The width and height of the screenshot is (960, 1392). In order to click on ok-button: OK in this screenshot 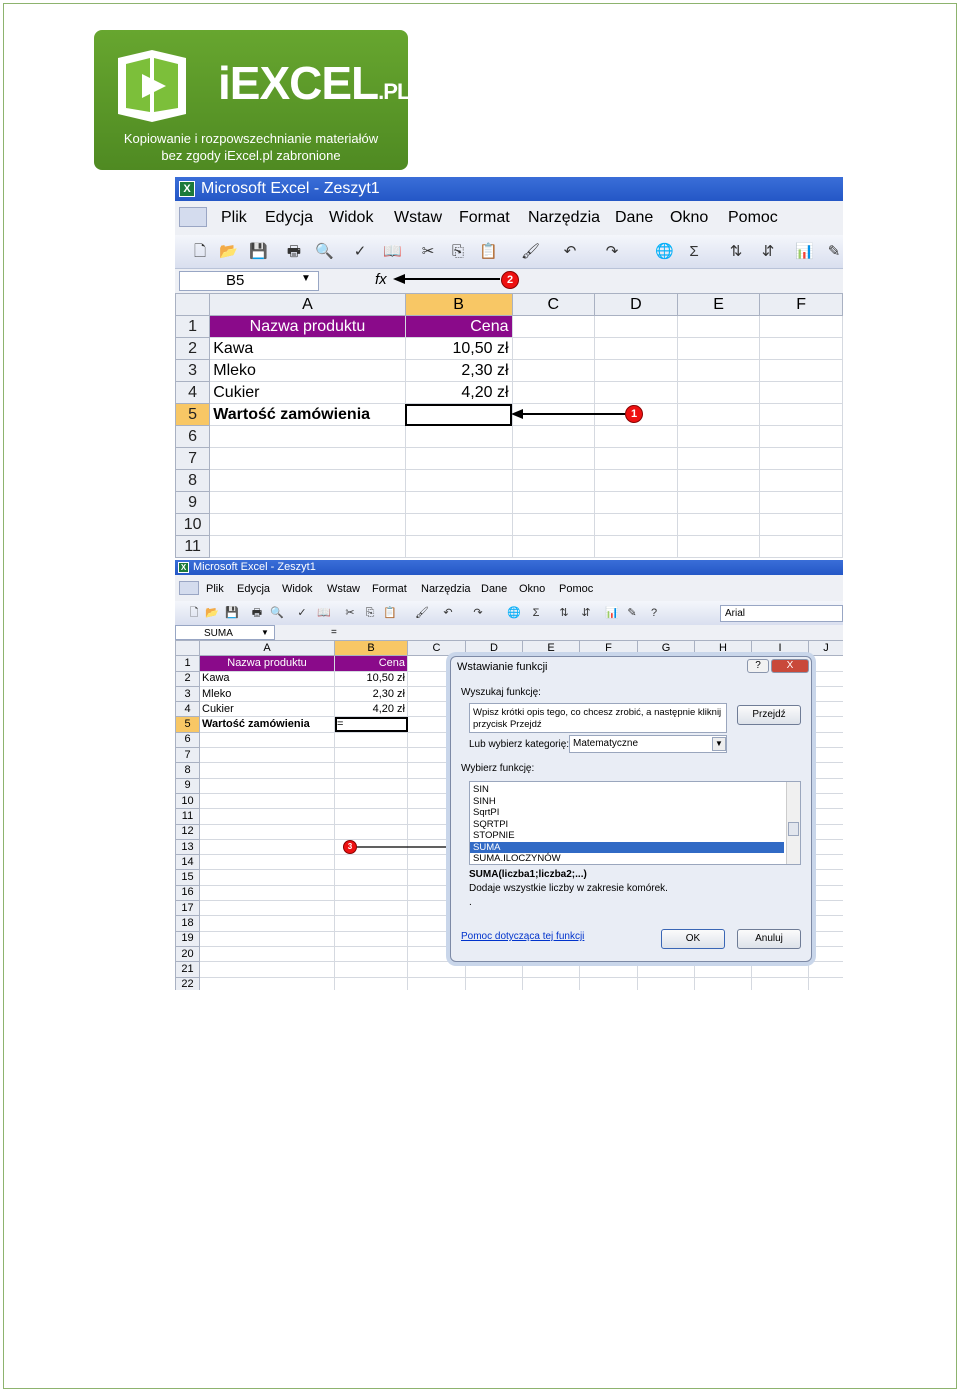, I will do `click(693, 939)`.